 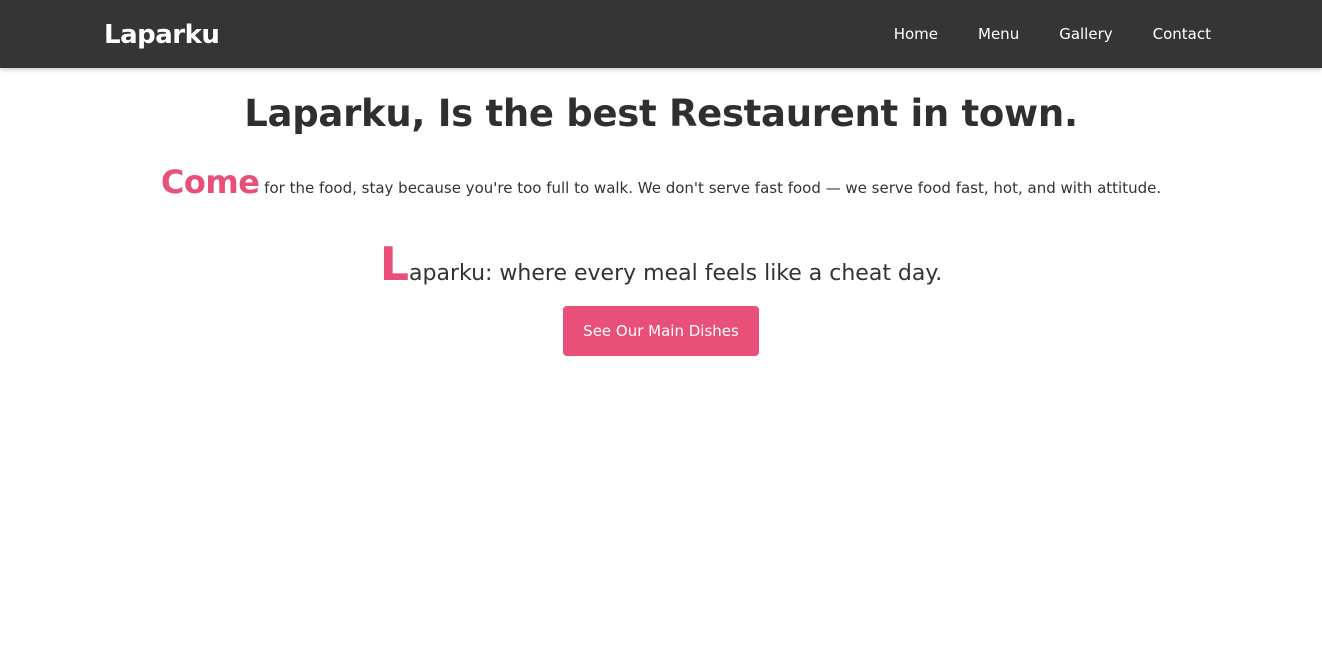 I want to click on slogan-initial-letter: L, so click(x=394, y=264).